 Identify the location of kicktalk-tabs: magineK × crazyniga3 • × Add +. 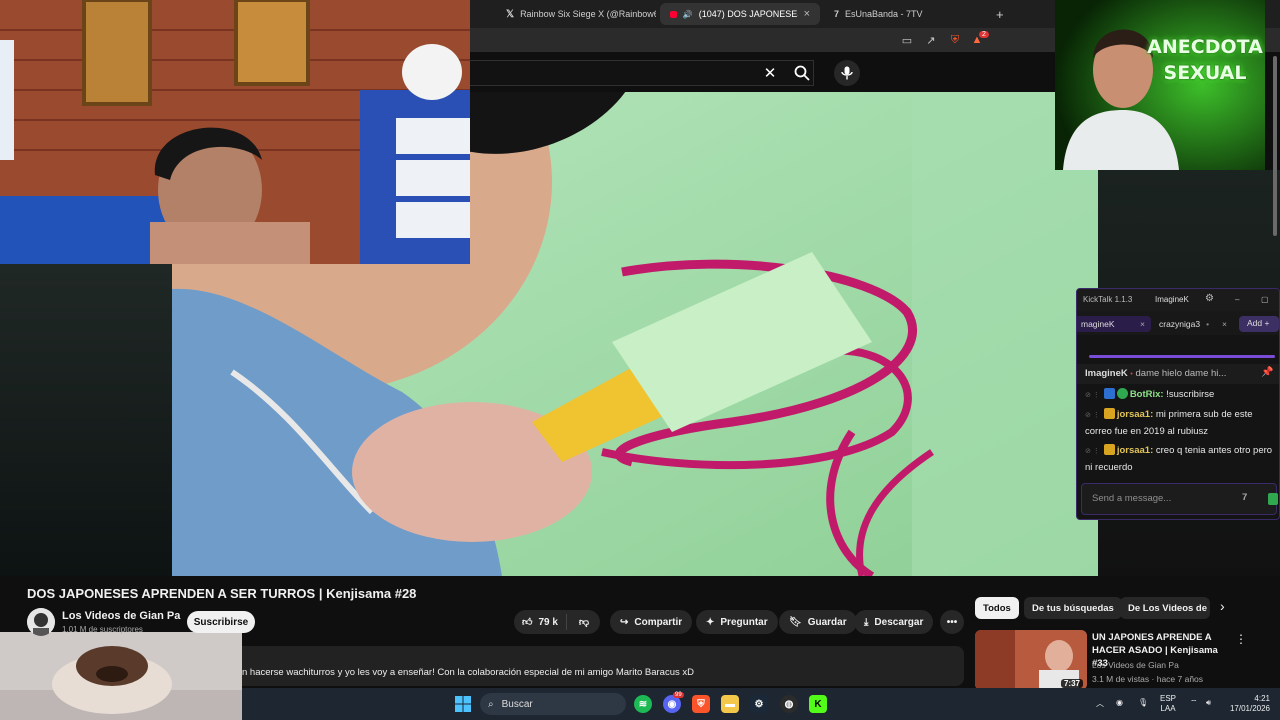
(1178, 323).